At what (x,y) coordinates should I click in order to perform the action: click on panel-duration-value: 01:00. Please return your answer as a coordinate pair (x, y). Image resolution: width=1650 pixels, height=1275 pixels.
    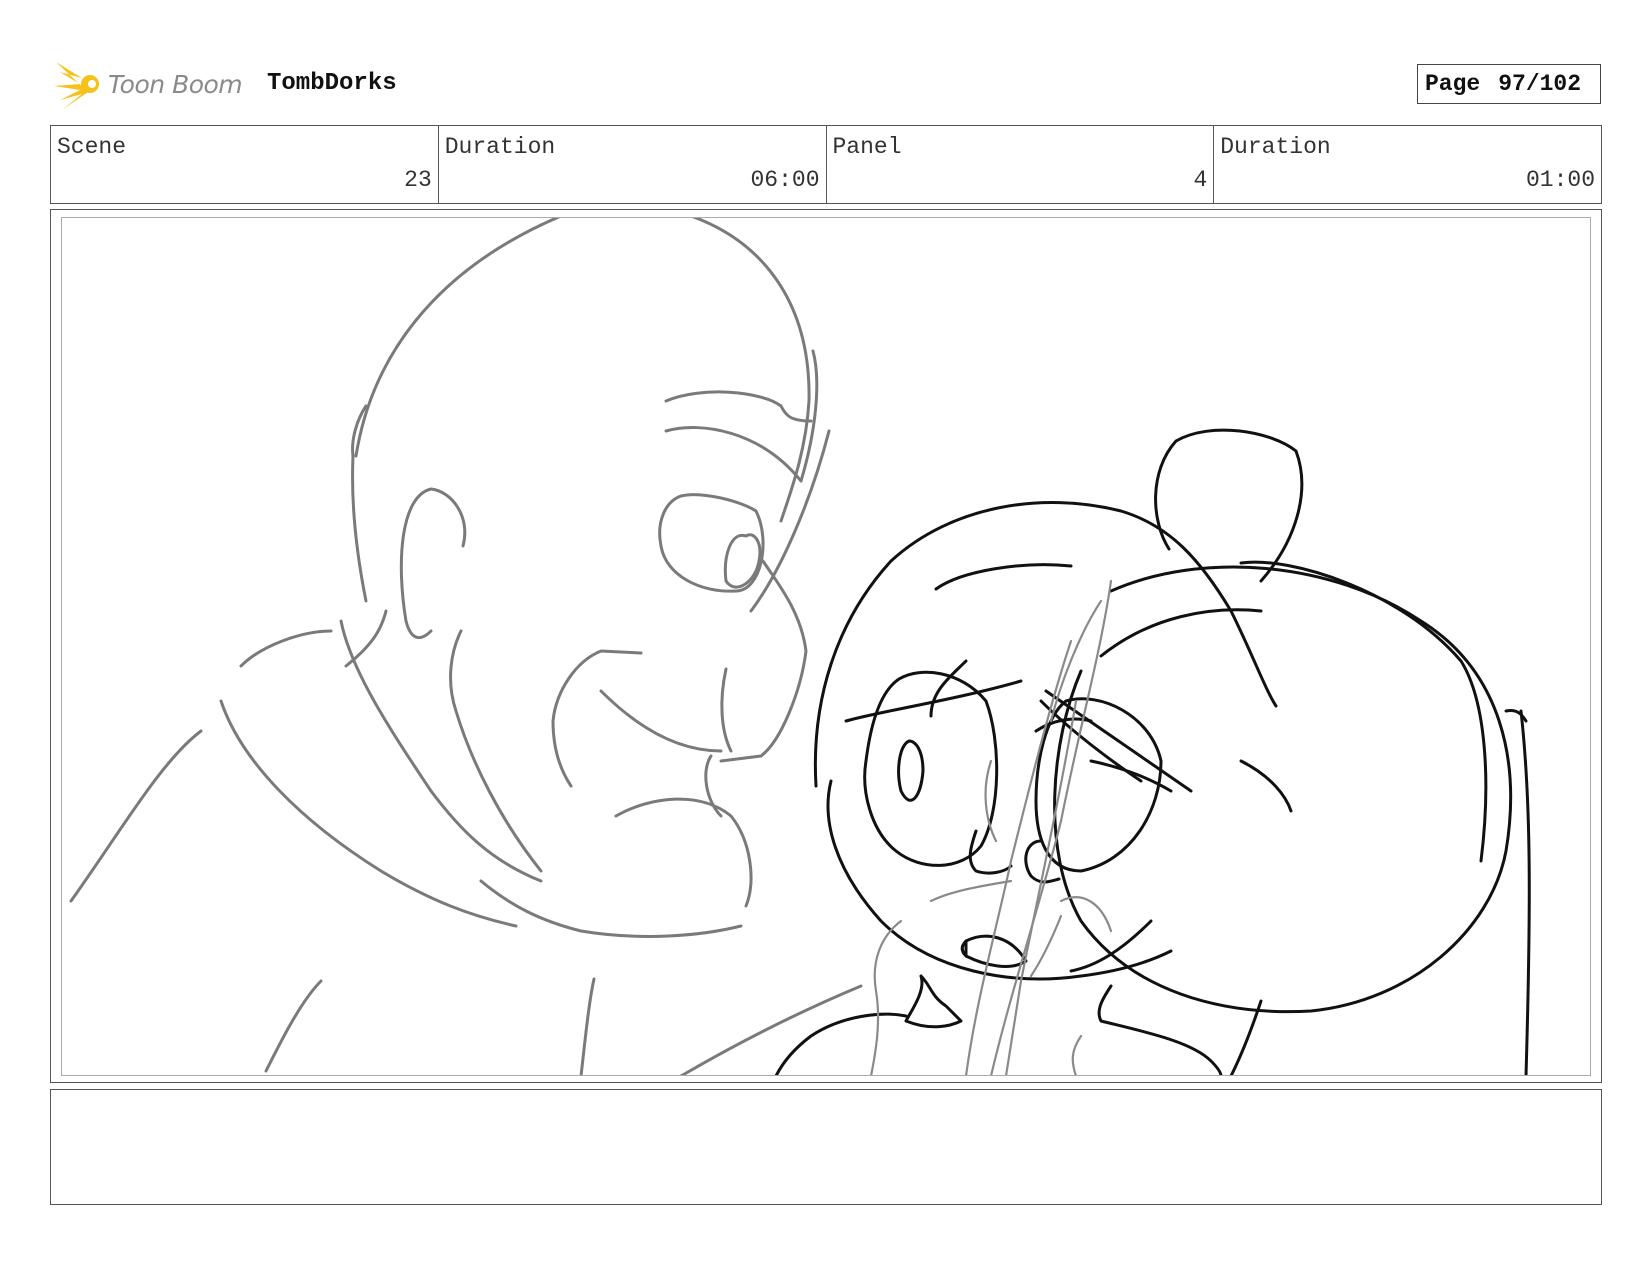
    Looking at the image, I should click on (1560, 180).